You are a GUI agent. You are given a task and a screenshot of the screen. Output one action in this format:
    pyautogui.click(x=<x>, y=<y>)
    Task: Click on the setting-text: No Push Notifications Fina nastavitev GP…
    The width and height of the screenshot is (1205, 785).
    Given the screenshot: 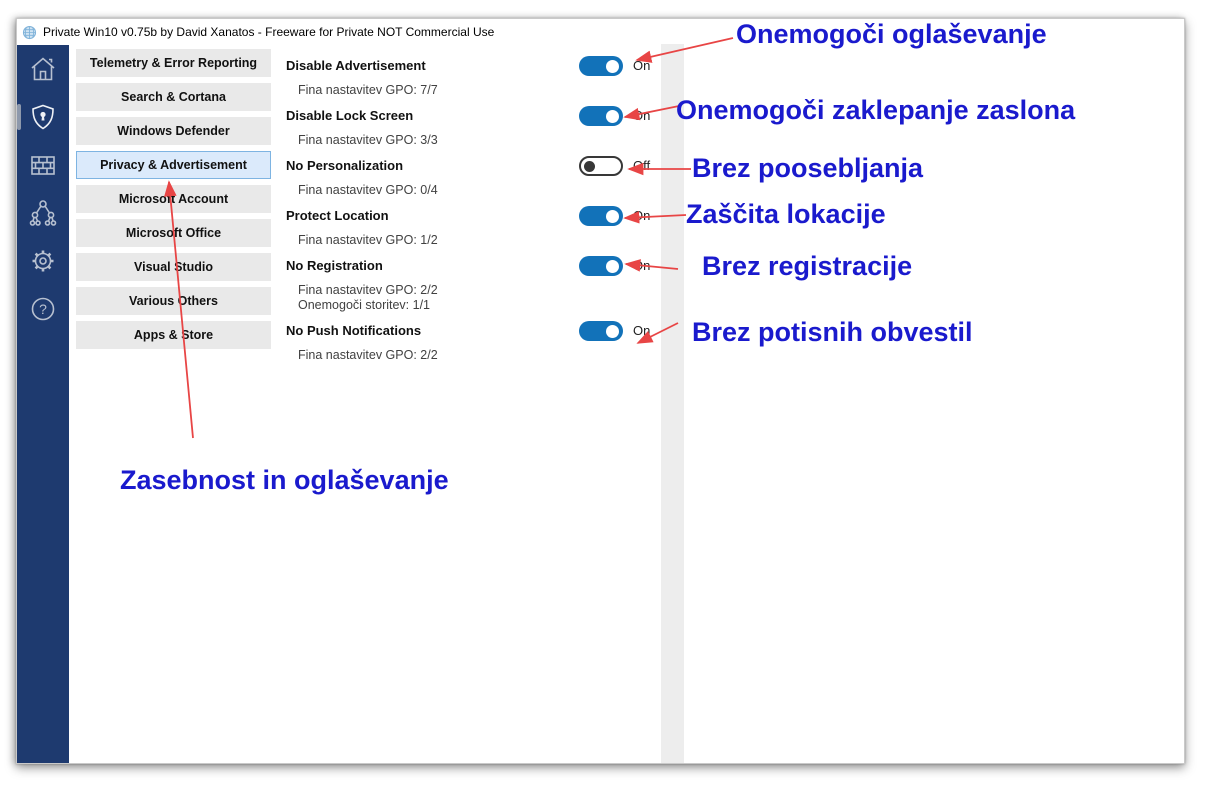 What is the action you would take?
    pyautogui.click(x=432, y=341)
    